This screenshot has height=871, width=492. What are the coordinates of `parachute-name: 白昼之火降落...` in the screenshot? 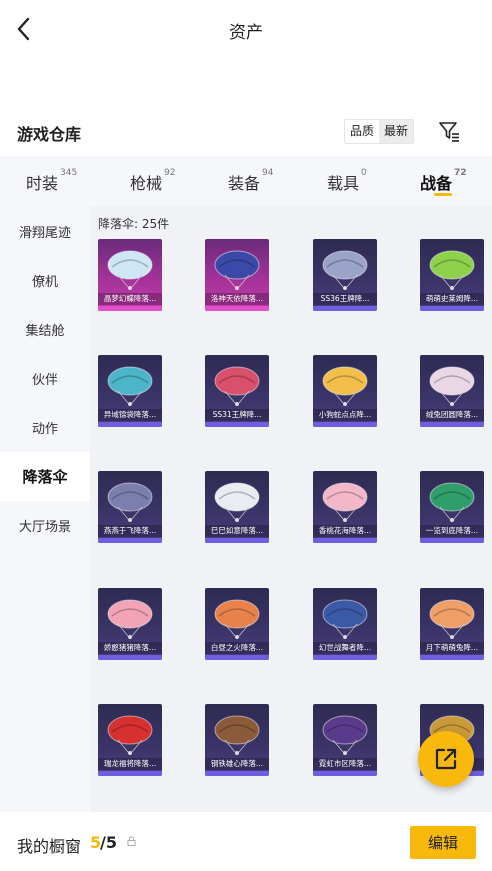 It's located at (237, 648).